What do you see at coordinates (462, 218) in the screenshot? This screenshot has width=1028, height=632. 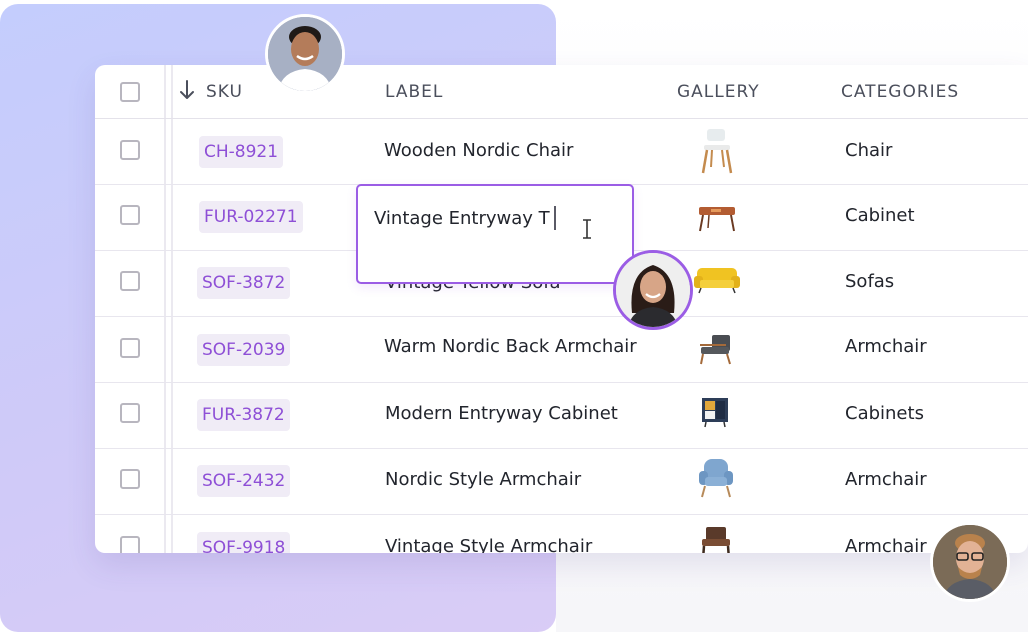 I see `label-edit-value: Vintage Entryway T` at bounding box center [462, 218].